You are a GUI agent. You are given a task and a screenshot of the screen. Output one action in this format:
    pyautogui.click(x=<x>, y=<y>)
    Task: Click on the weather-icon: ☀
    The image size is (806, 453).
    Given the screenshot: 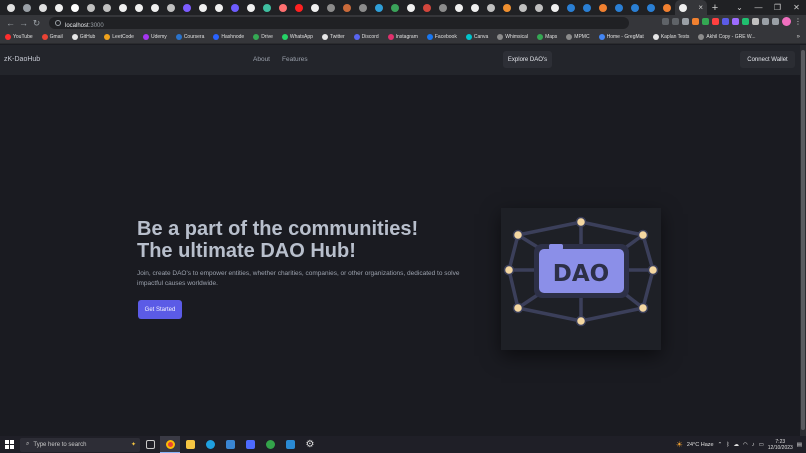 What is the action you would take?
    pyautogui.click(x=679, y=444)
    